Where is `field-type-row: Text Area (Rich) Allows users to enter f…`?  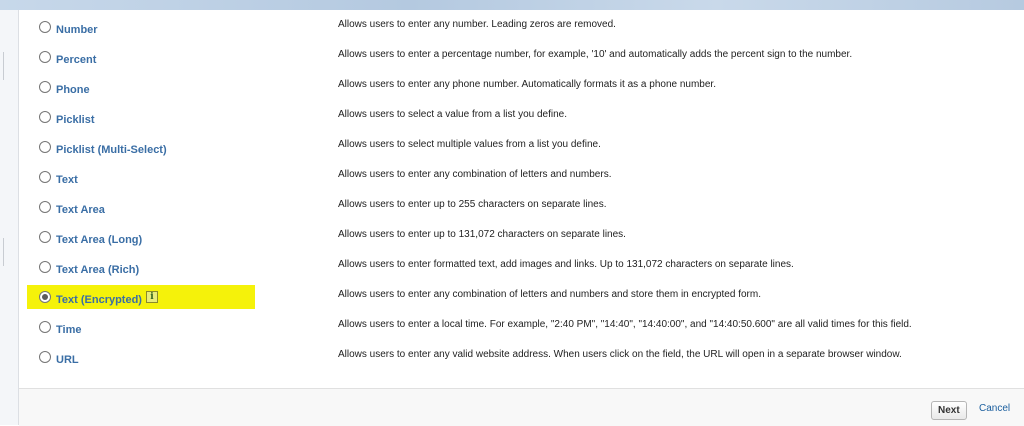
field-type-row: Text Area (Rich) Allows users to enter f… is located at coordinates (521, 270).